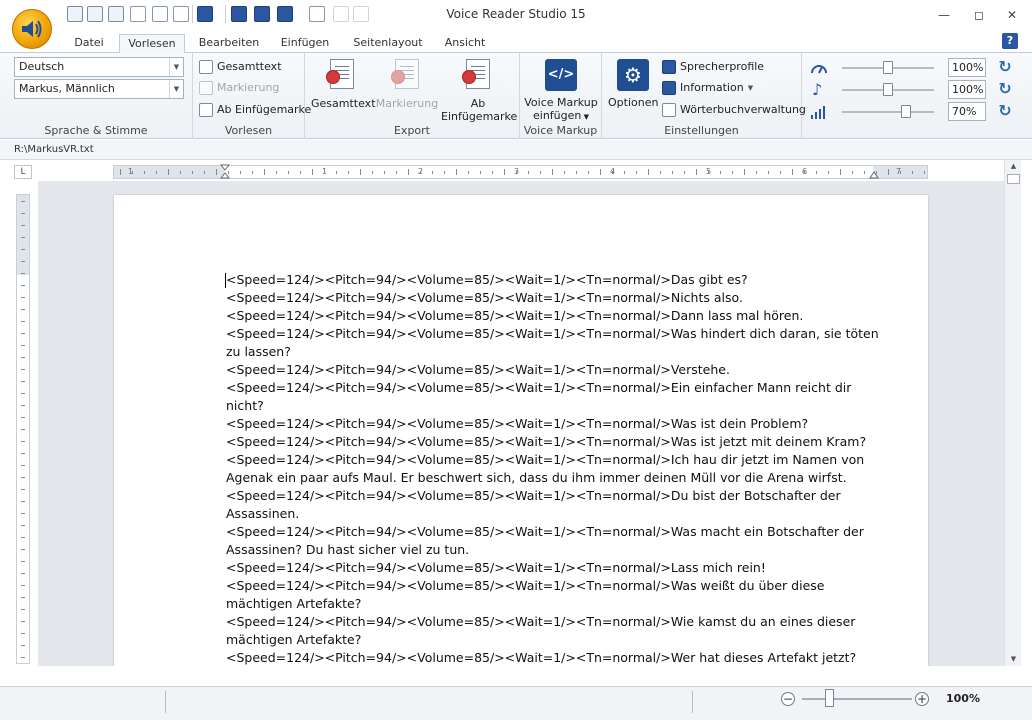 The width and height of the screenshot is (1032, 720). I want to click on zoom-level: 100%, so click(963, 698).